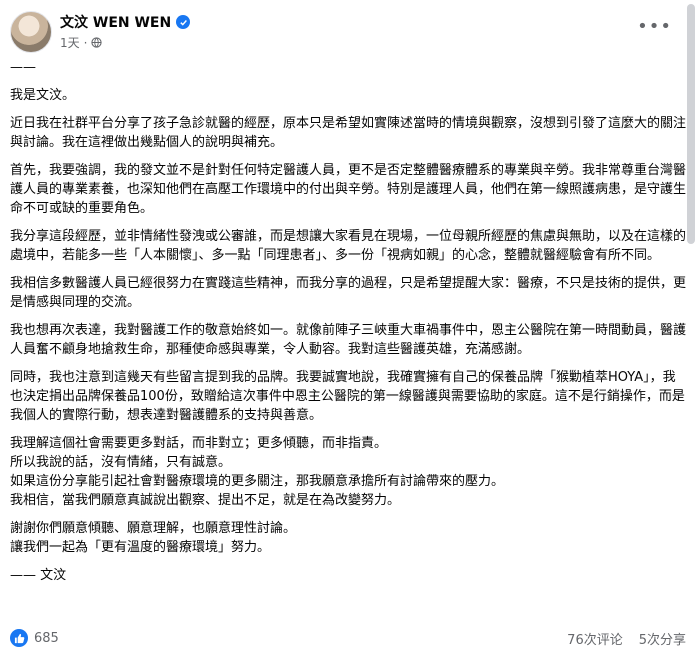 This screenshot has height=660, width=697. What do you see at coordinates (38, 575) in the screenshot?
I see `signature: —— 文汶` at bounding box center [38, 575].